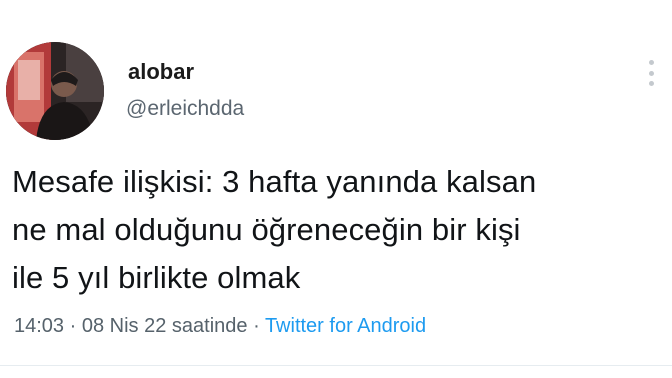  I want to click on tweet-source-link: Twitter for Android, so click(345, 326).